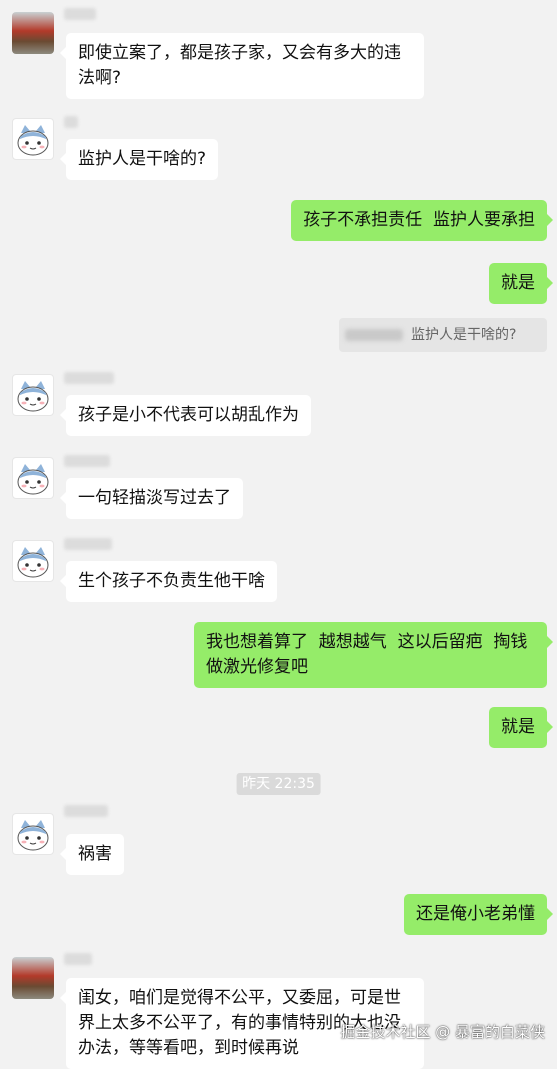 The height and width of the screenshot is (1069, 557). What do you see at coordinates (422, 220) in the screenshot?
I see `message-bubble: 孩子不承担责任 监护人要承担` at bounding box center [422, 220].